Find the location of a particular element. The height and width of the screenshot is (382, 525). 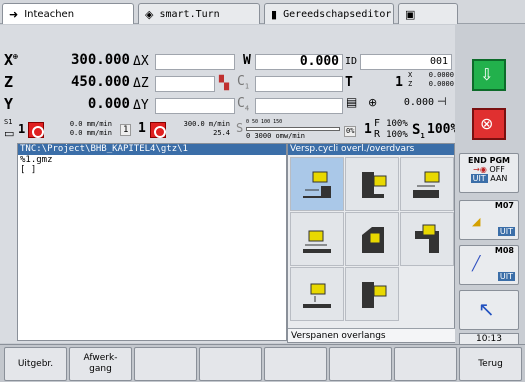

transverse-plunge-icon is located at coordinates (373, 240).